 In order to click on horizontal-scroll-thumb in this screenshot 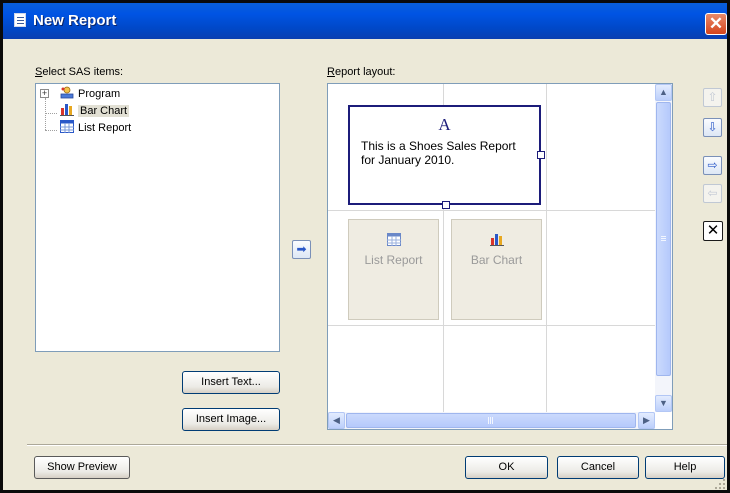, I will do `click(491, 420)`.